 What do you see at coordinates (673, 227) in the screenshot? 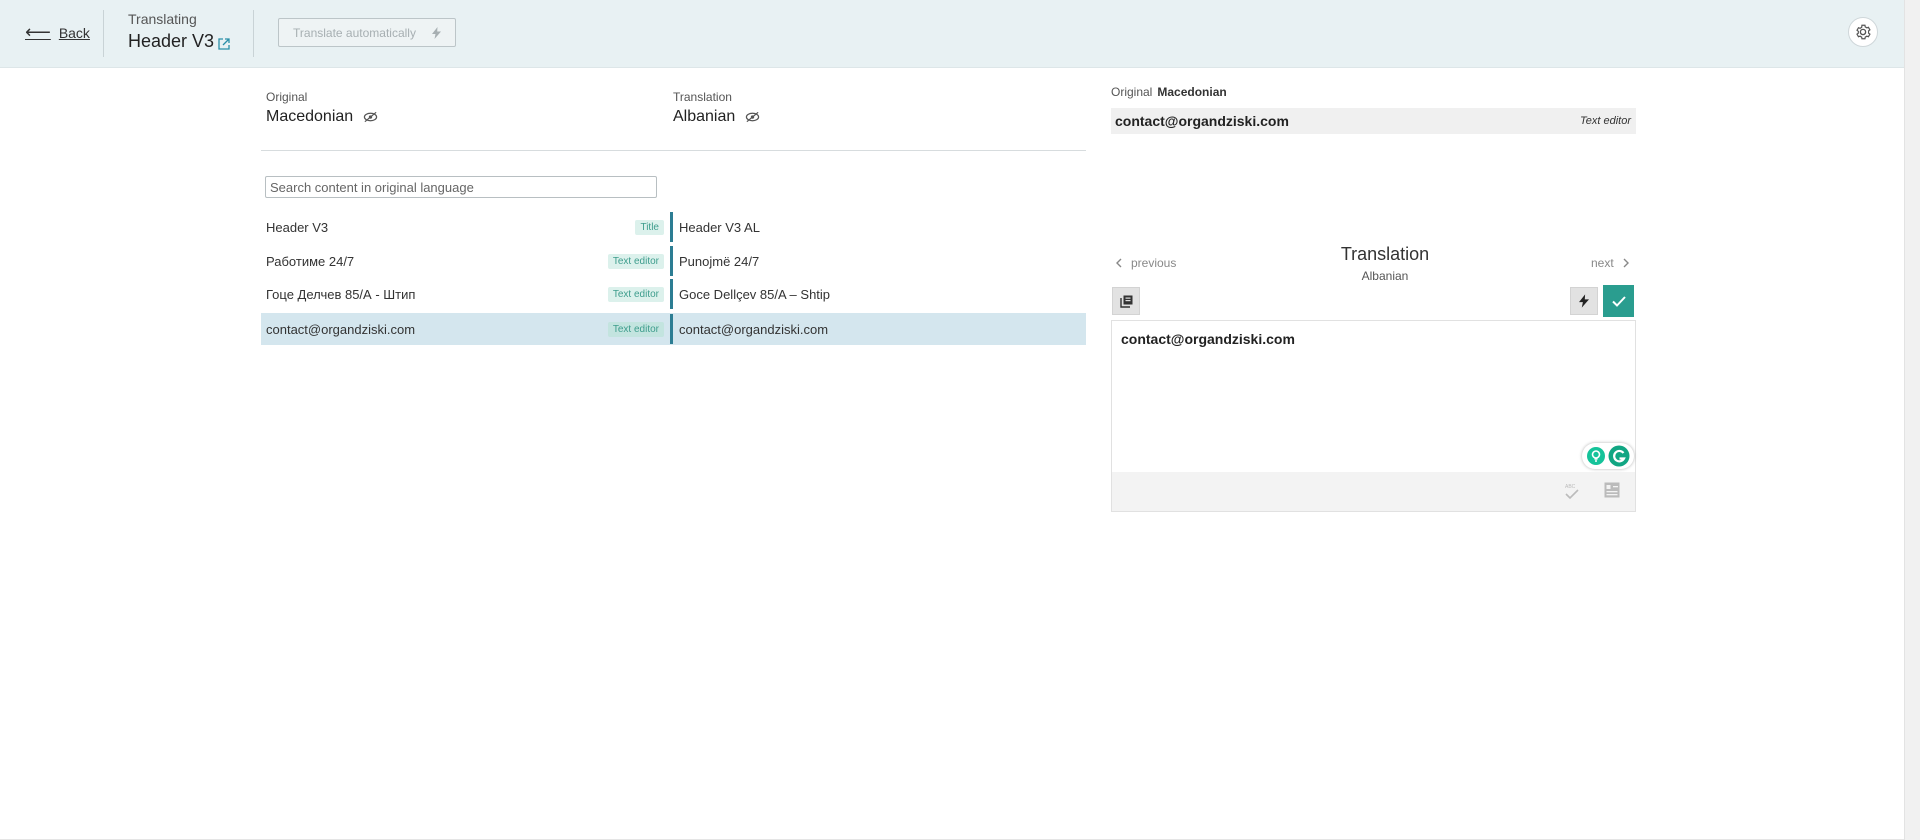
I see `table-row: Header V3 Title Header V3 AL` at bounding box center [673, 227].